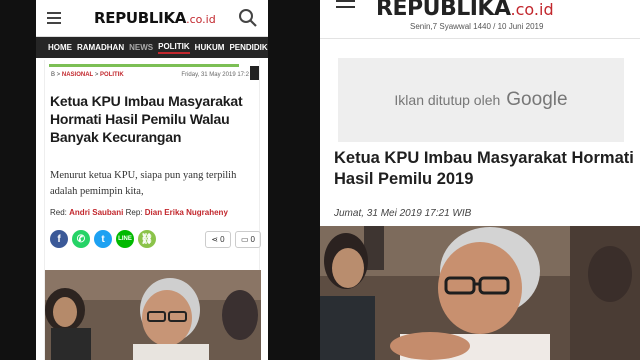 The width and height of the screenshot is (640, 360). Describe the element at coordinates (96, 212) in the screenshot. I see `editor-name: Andri Saubani` at that location.